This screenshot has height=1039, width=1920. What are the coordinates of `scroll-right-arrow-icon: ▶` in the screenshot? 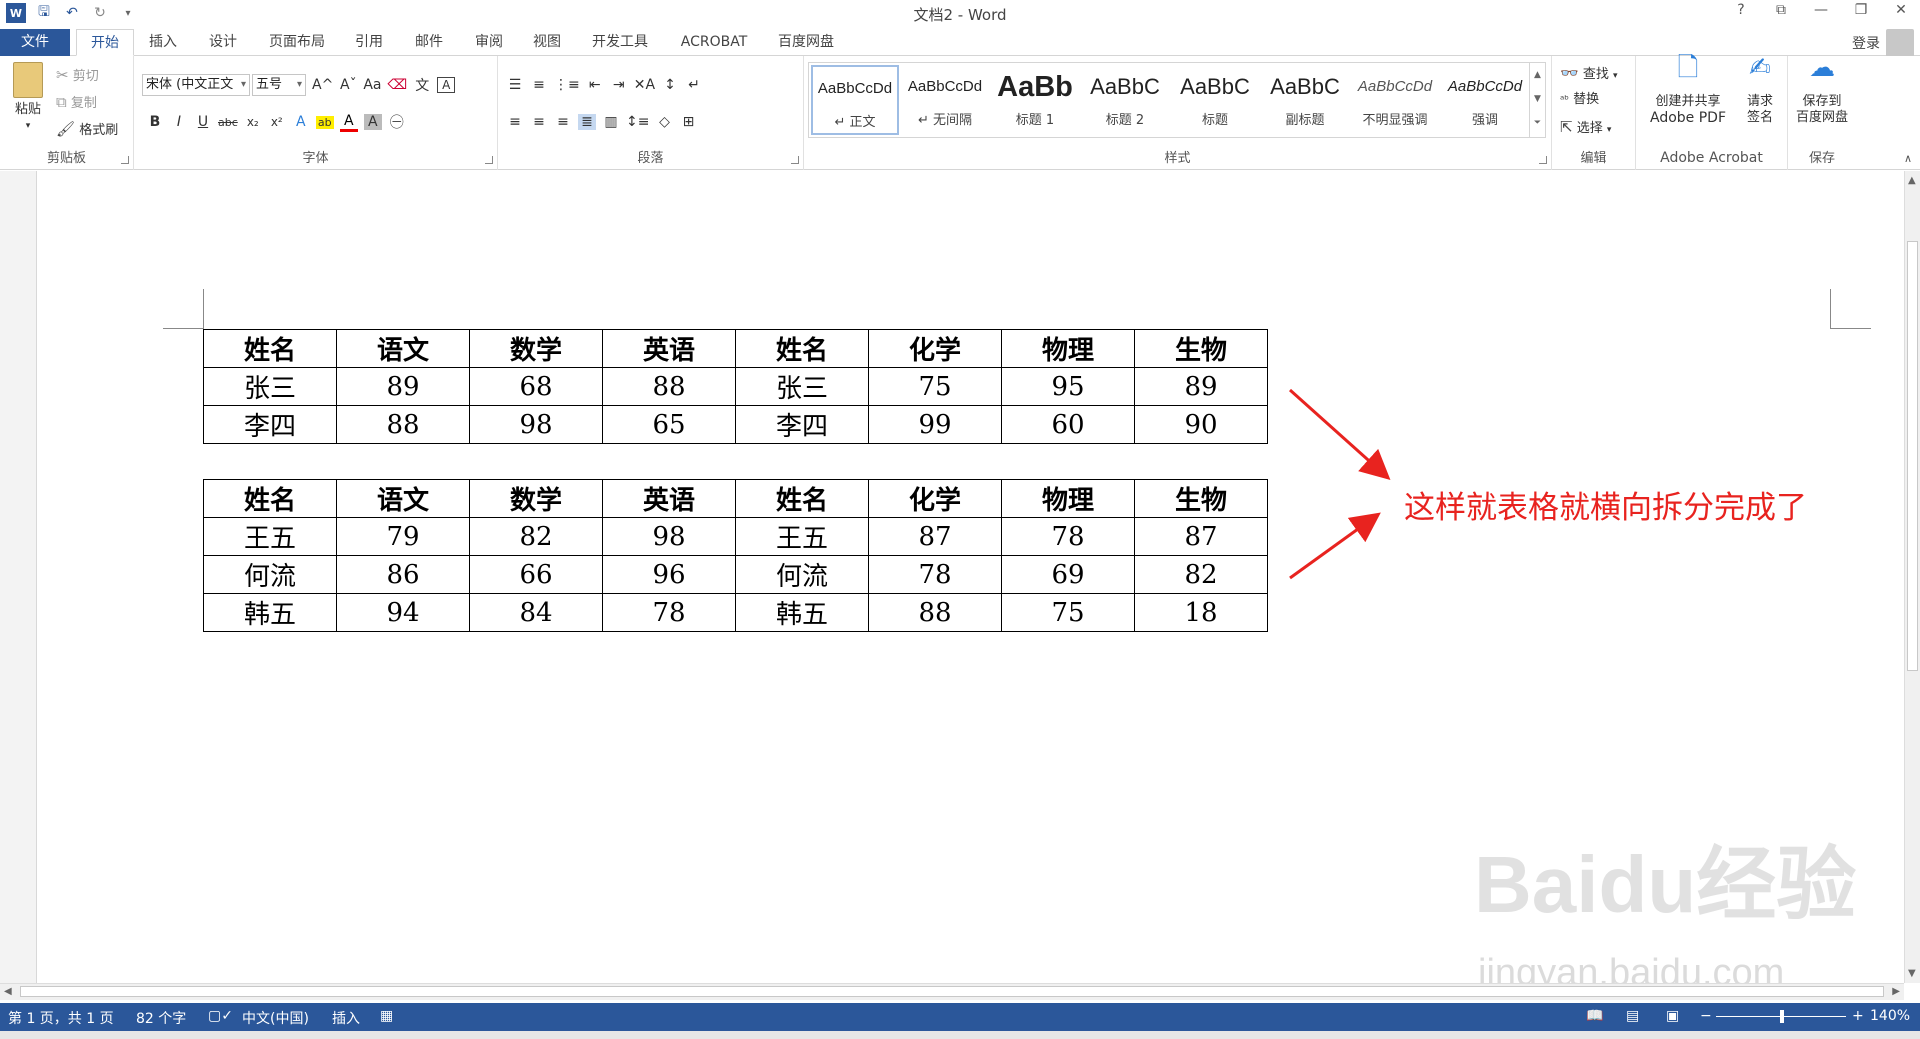 It's located at (1896, 991).